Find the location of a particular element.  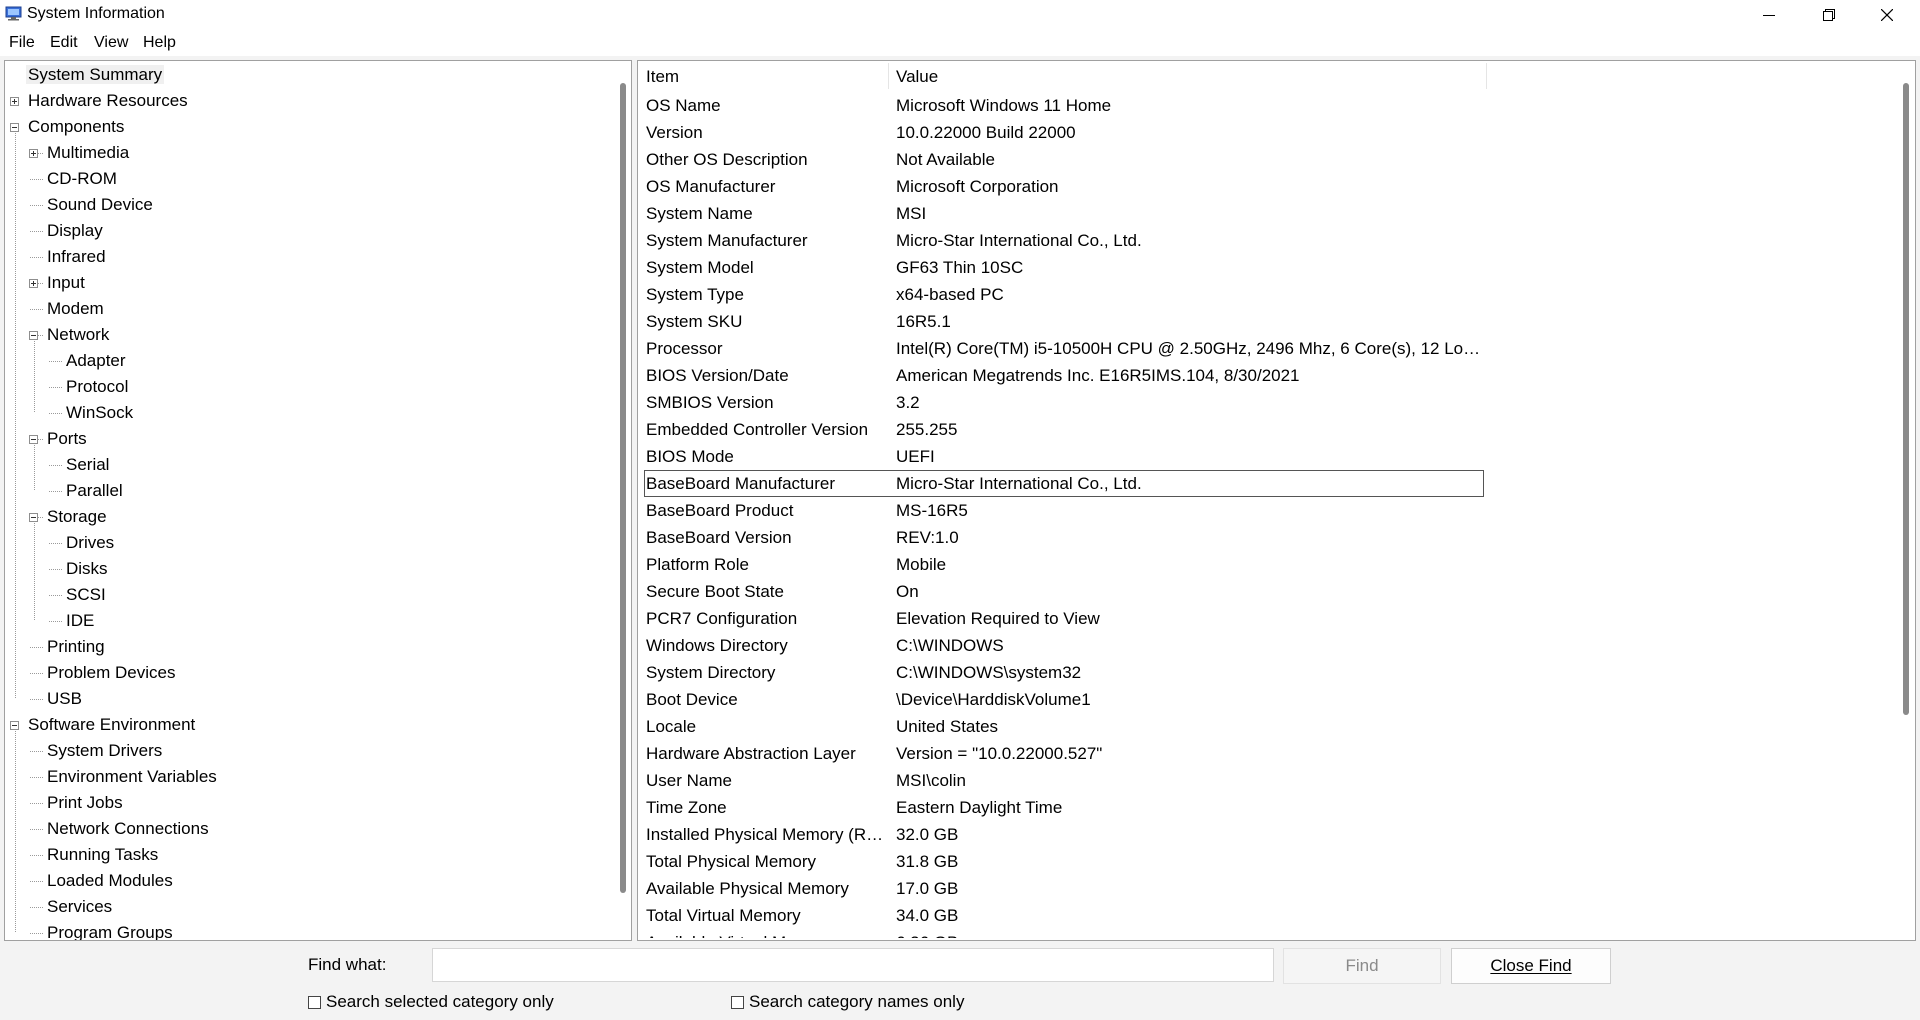

tree-node: CD-ROM is located at coordinates (82, 179).